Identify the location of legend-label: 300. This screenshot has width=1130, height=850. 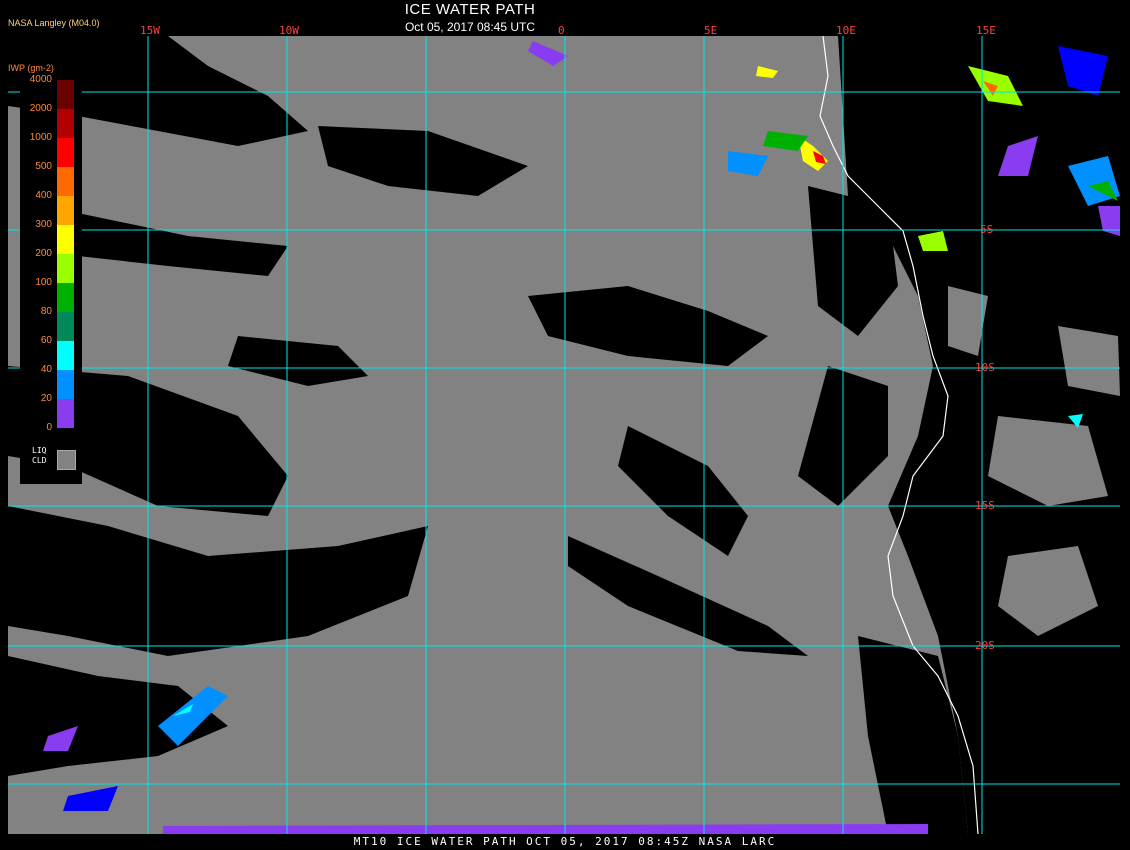
(43, 224).